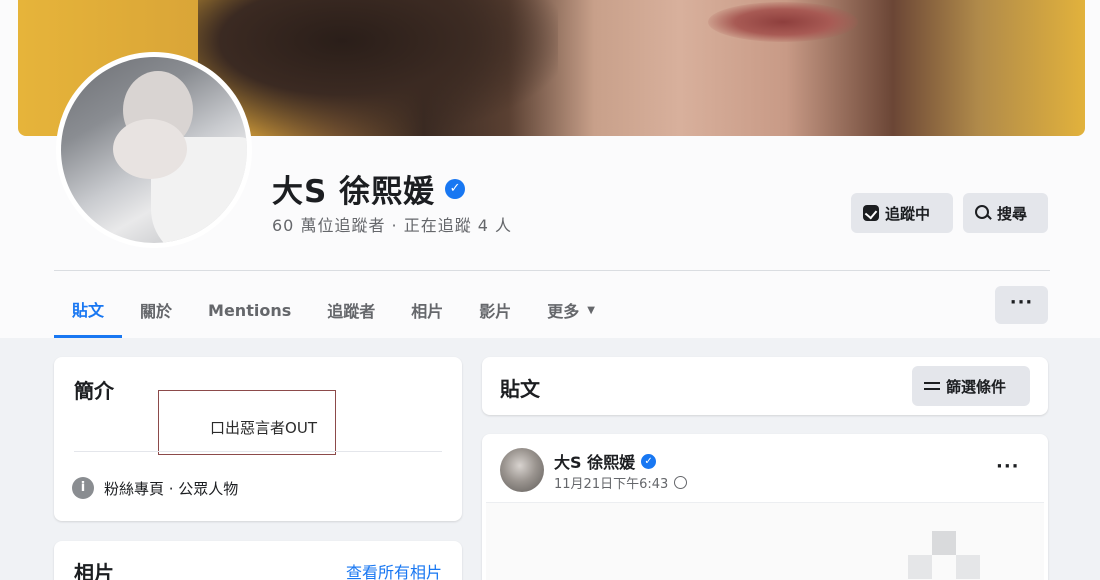  I want to click on tab-more: 更多 ▼, so click(571, 310).